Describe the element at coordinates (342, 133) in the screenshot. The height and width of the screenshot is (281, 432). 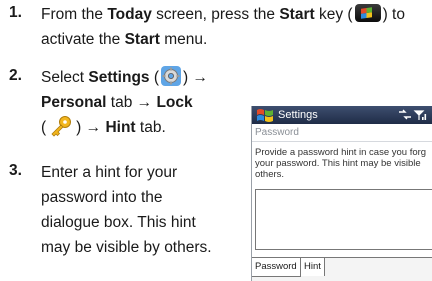
I see `screen-subtitle: Password` at that location.